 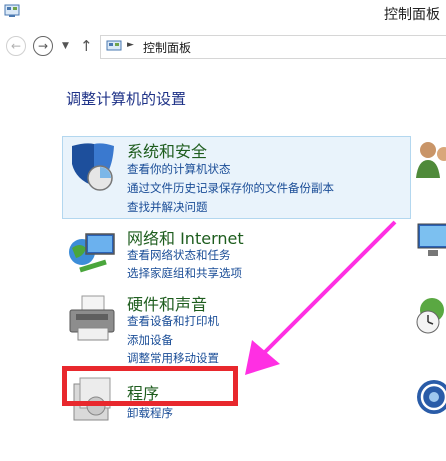 What do you see at coordinates (430, 397) in the screenshot?
I see `ease-of-access-icon` at bounding box center [430, 397].